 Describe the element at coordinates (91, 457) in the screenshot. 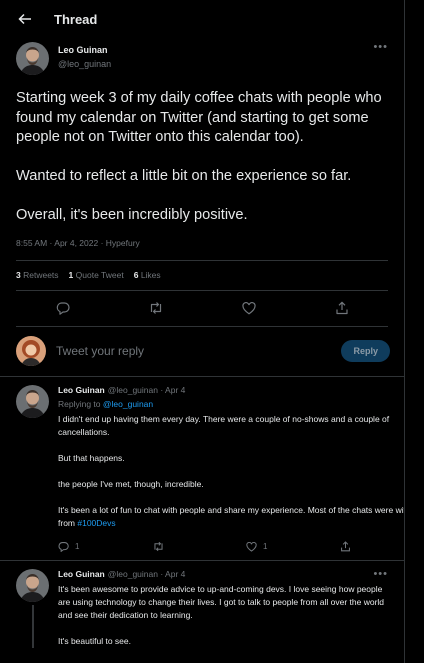

I see `reply-paragraph: But that happens.` at that location.